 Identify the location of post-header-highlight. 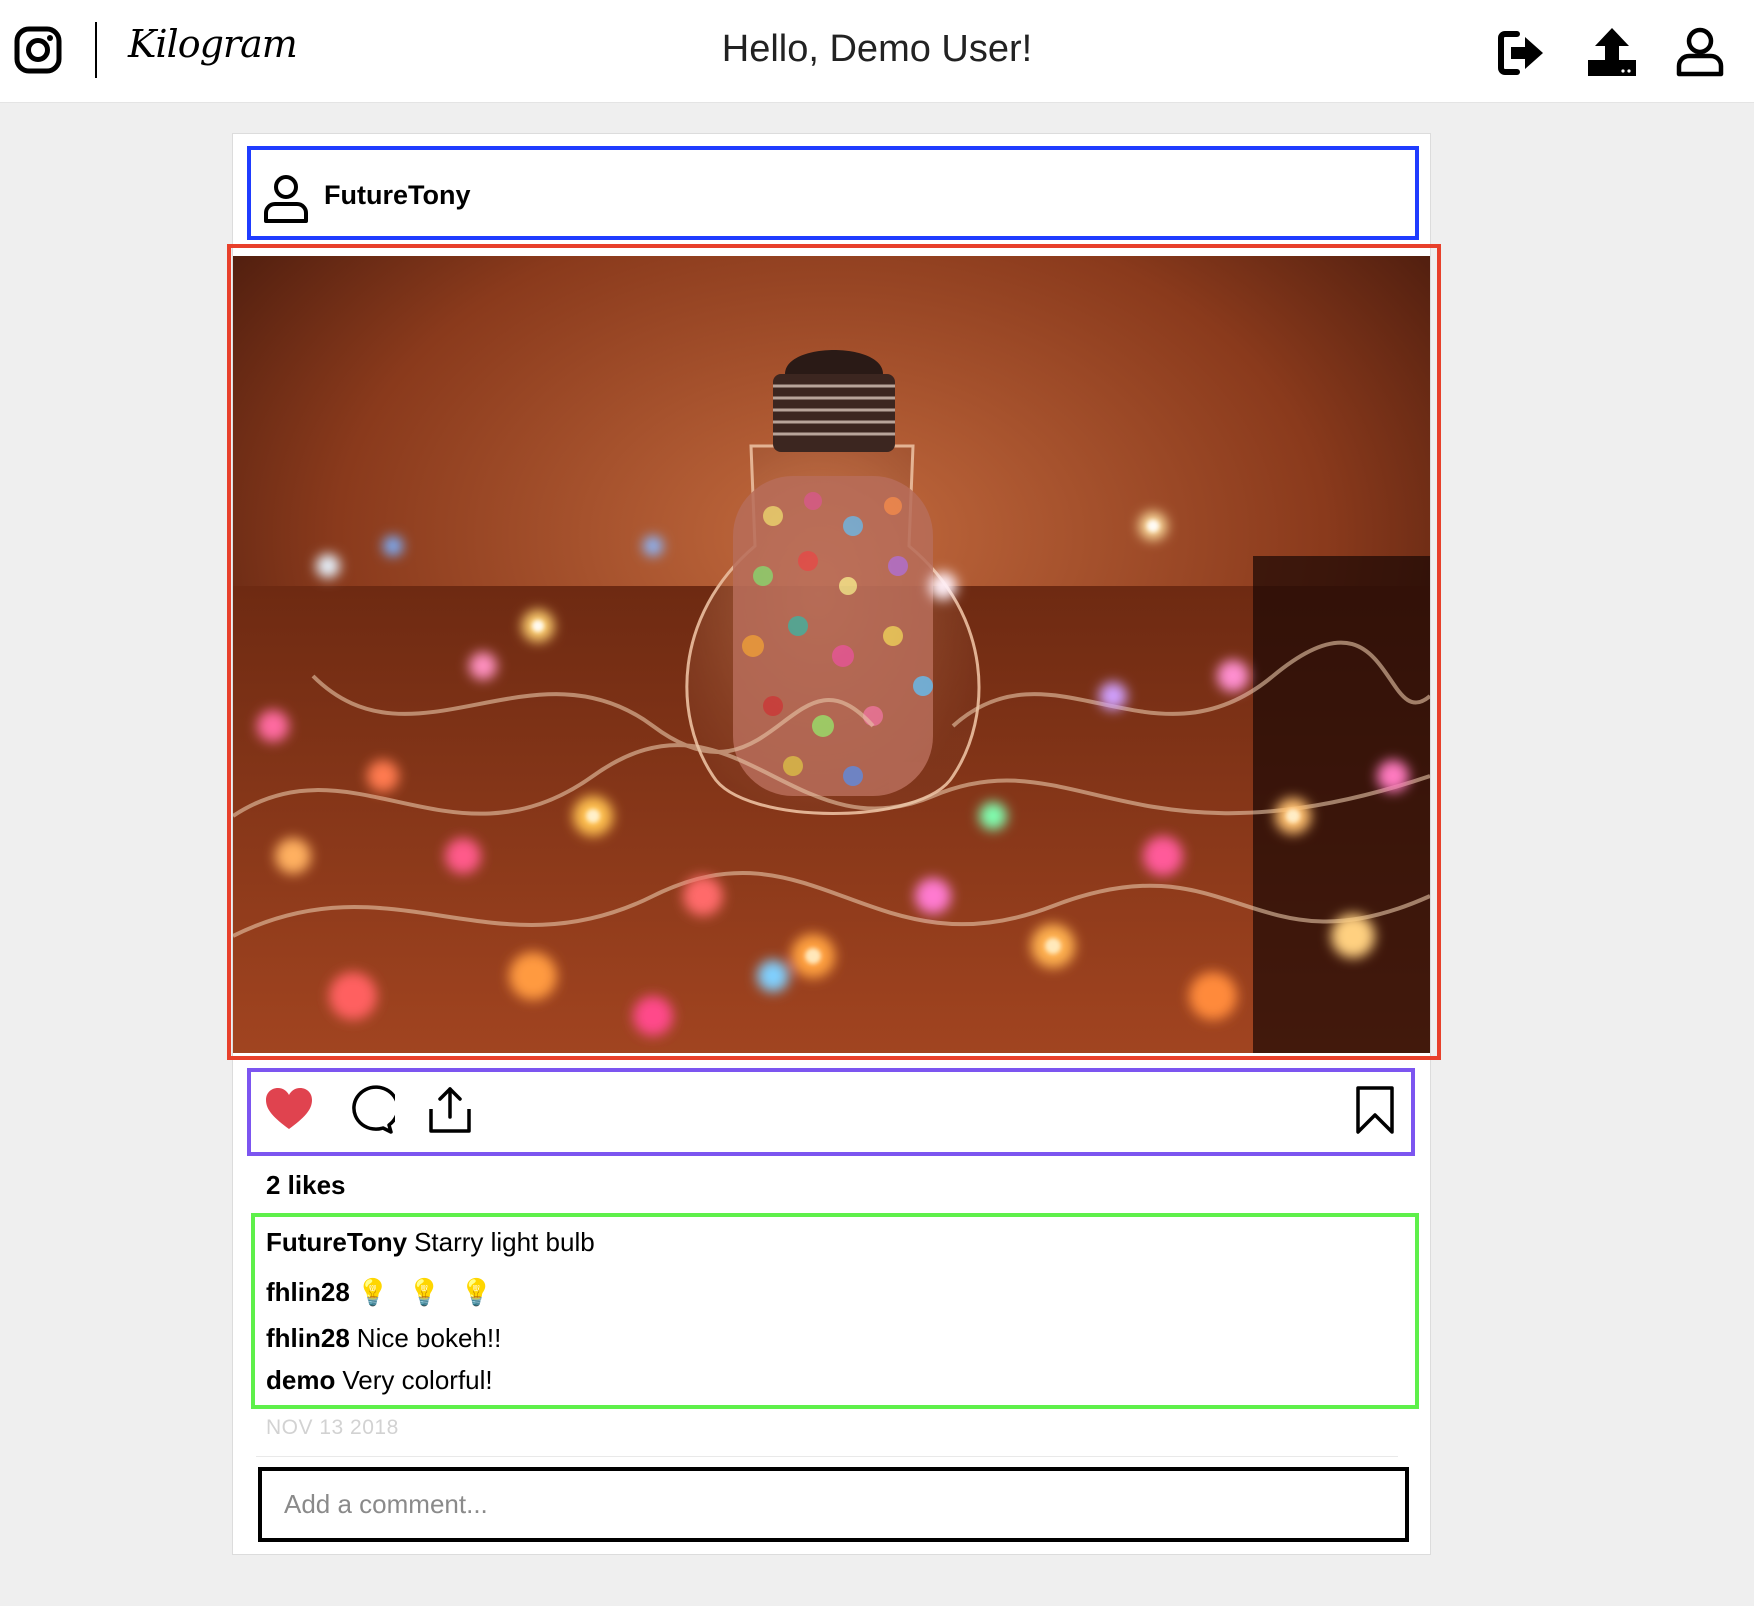
(833, 193).